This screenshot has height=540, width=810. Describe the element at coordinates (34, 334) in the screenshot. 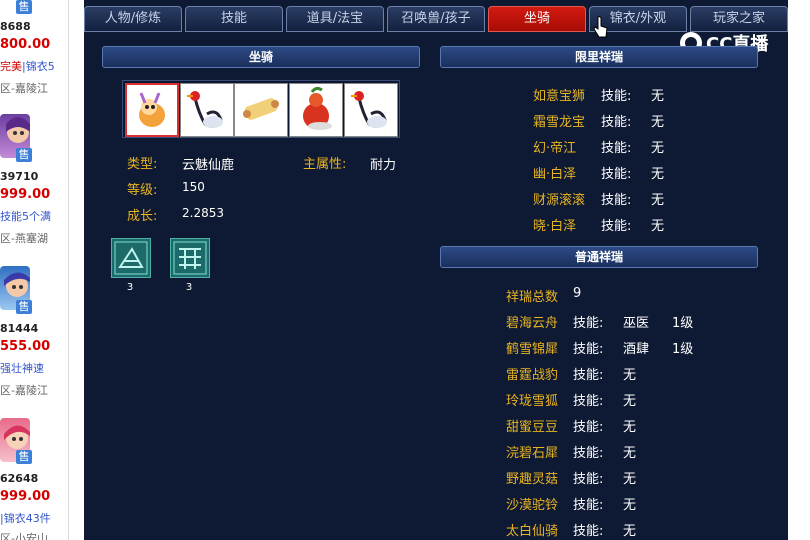

I see `listing-card: 售 81444 555.00 强壮神速 区-嘉陵江` at that location.